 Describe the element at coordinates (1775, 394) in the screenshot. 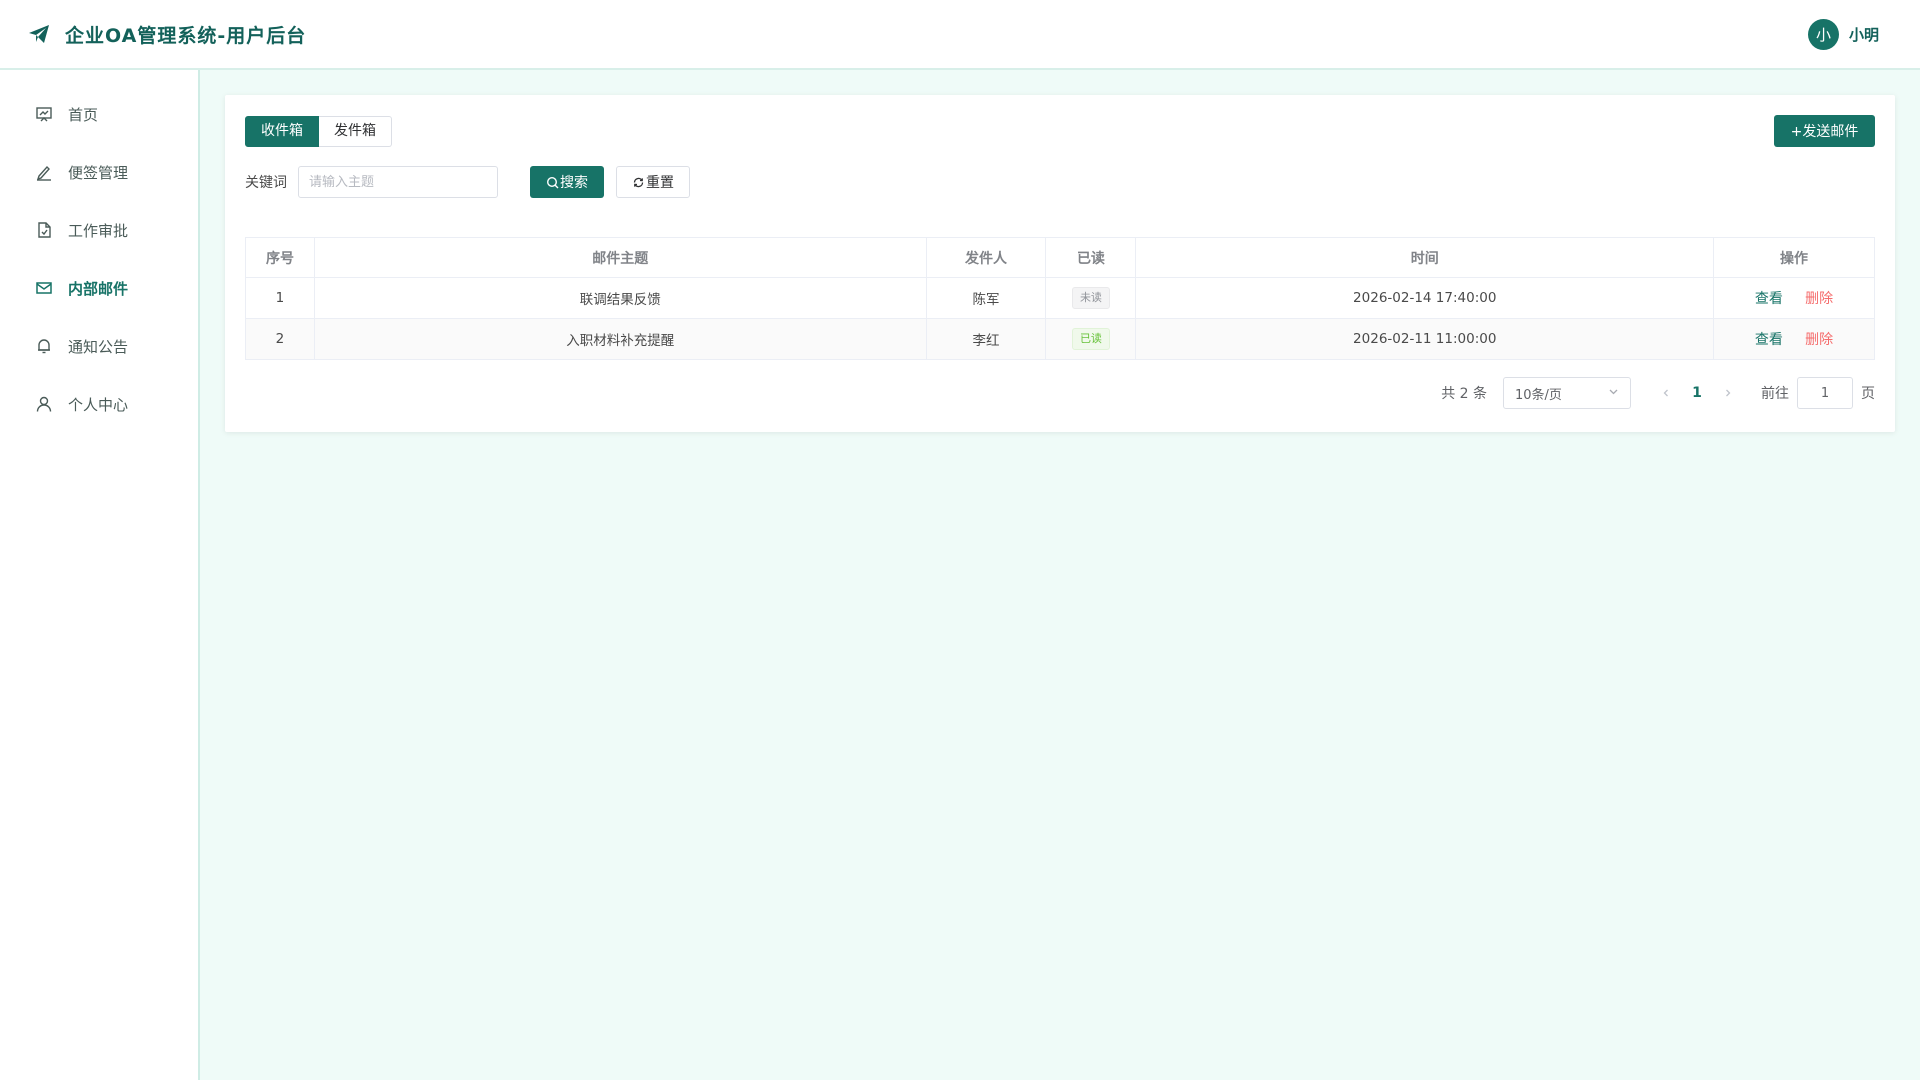

I see `goto-label: 前往` at that location.